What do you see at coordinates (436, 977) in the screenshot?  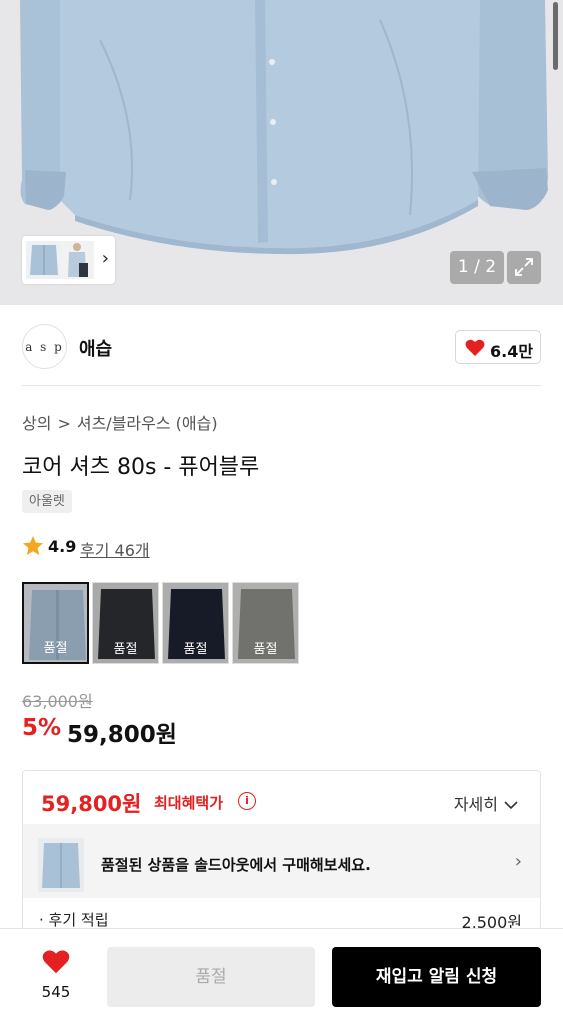 I see `restock-alert-button: 재입고 알림 신청` at bounding box center [436, 977].